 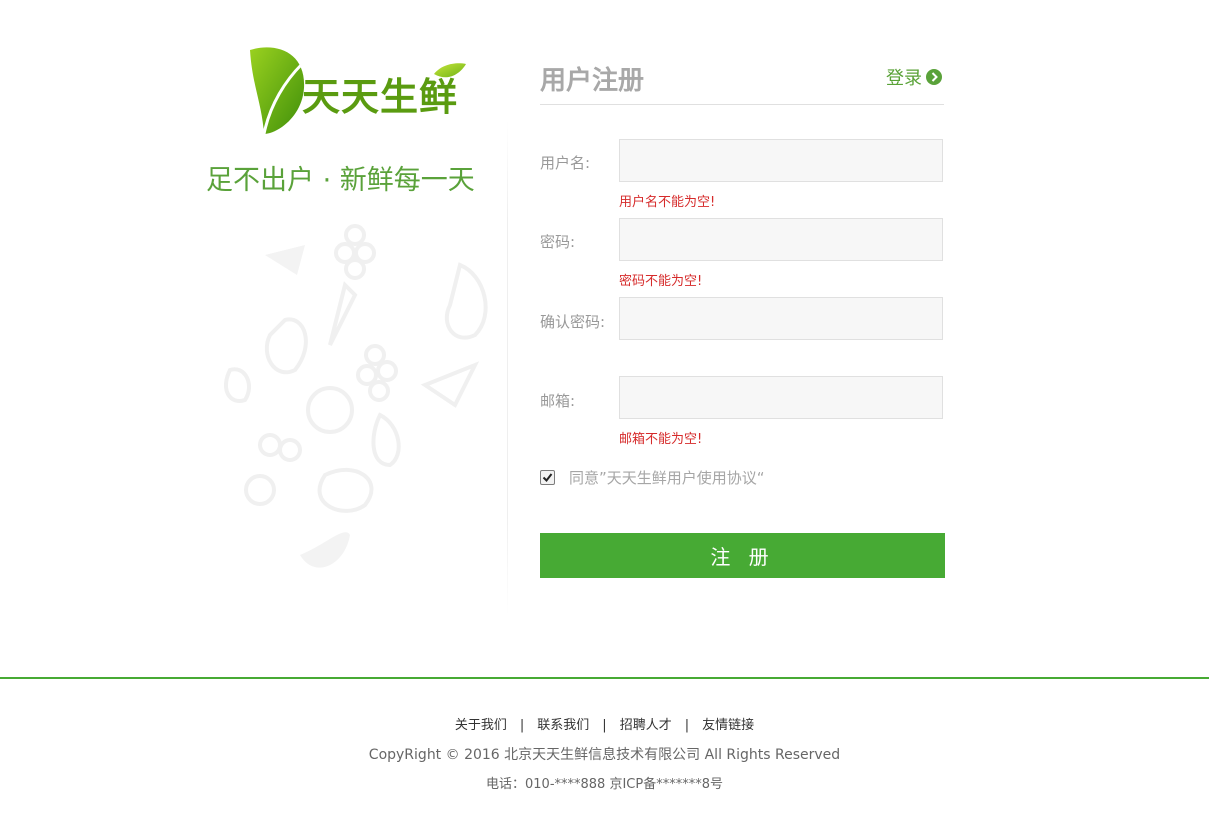 What do you see at coordinates (547, 477) in the screenshot?
I see `agree-checkbox` at bounding box center [547, 477].